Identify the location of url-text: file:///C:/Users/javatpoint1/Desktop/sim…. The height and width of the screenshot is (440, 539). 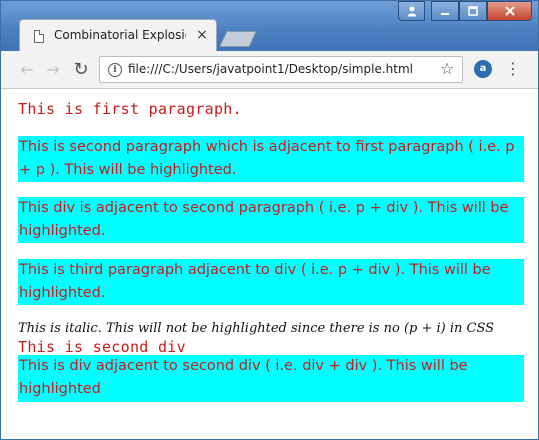
(279, 70).